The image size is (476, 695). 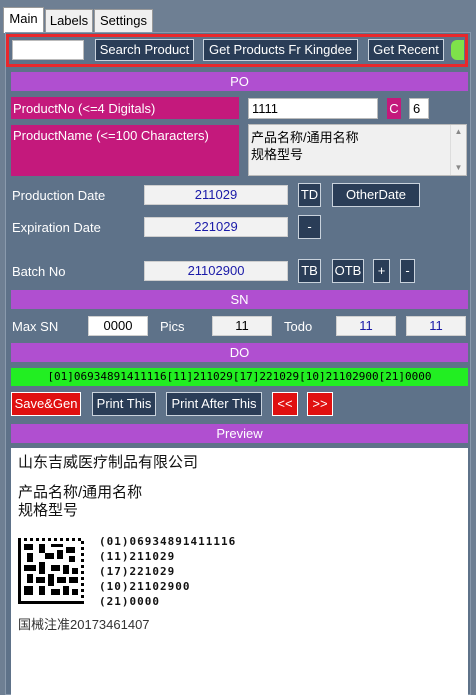 What do you see at coordinates (298, 326) in the screenshot?
I see `todo-label: Todo` at bounding box center [298, 326].